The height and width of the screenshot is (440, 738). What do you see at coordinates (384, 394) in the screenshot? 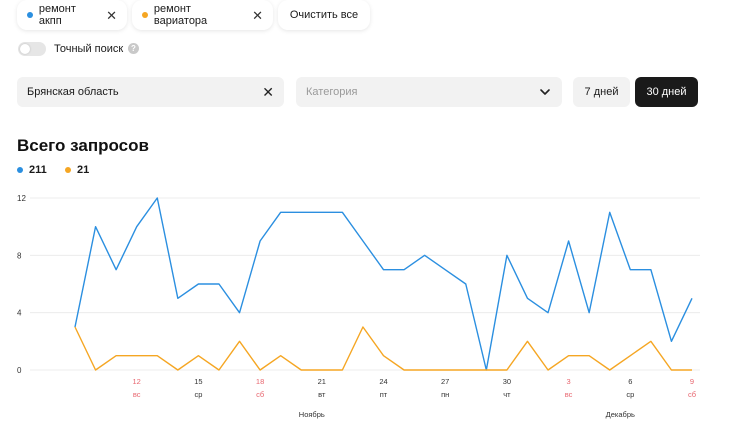
I see `x-tick-weekday: пт` at bounding box center [384, 394].